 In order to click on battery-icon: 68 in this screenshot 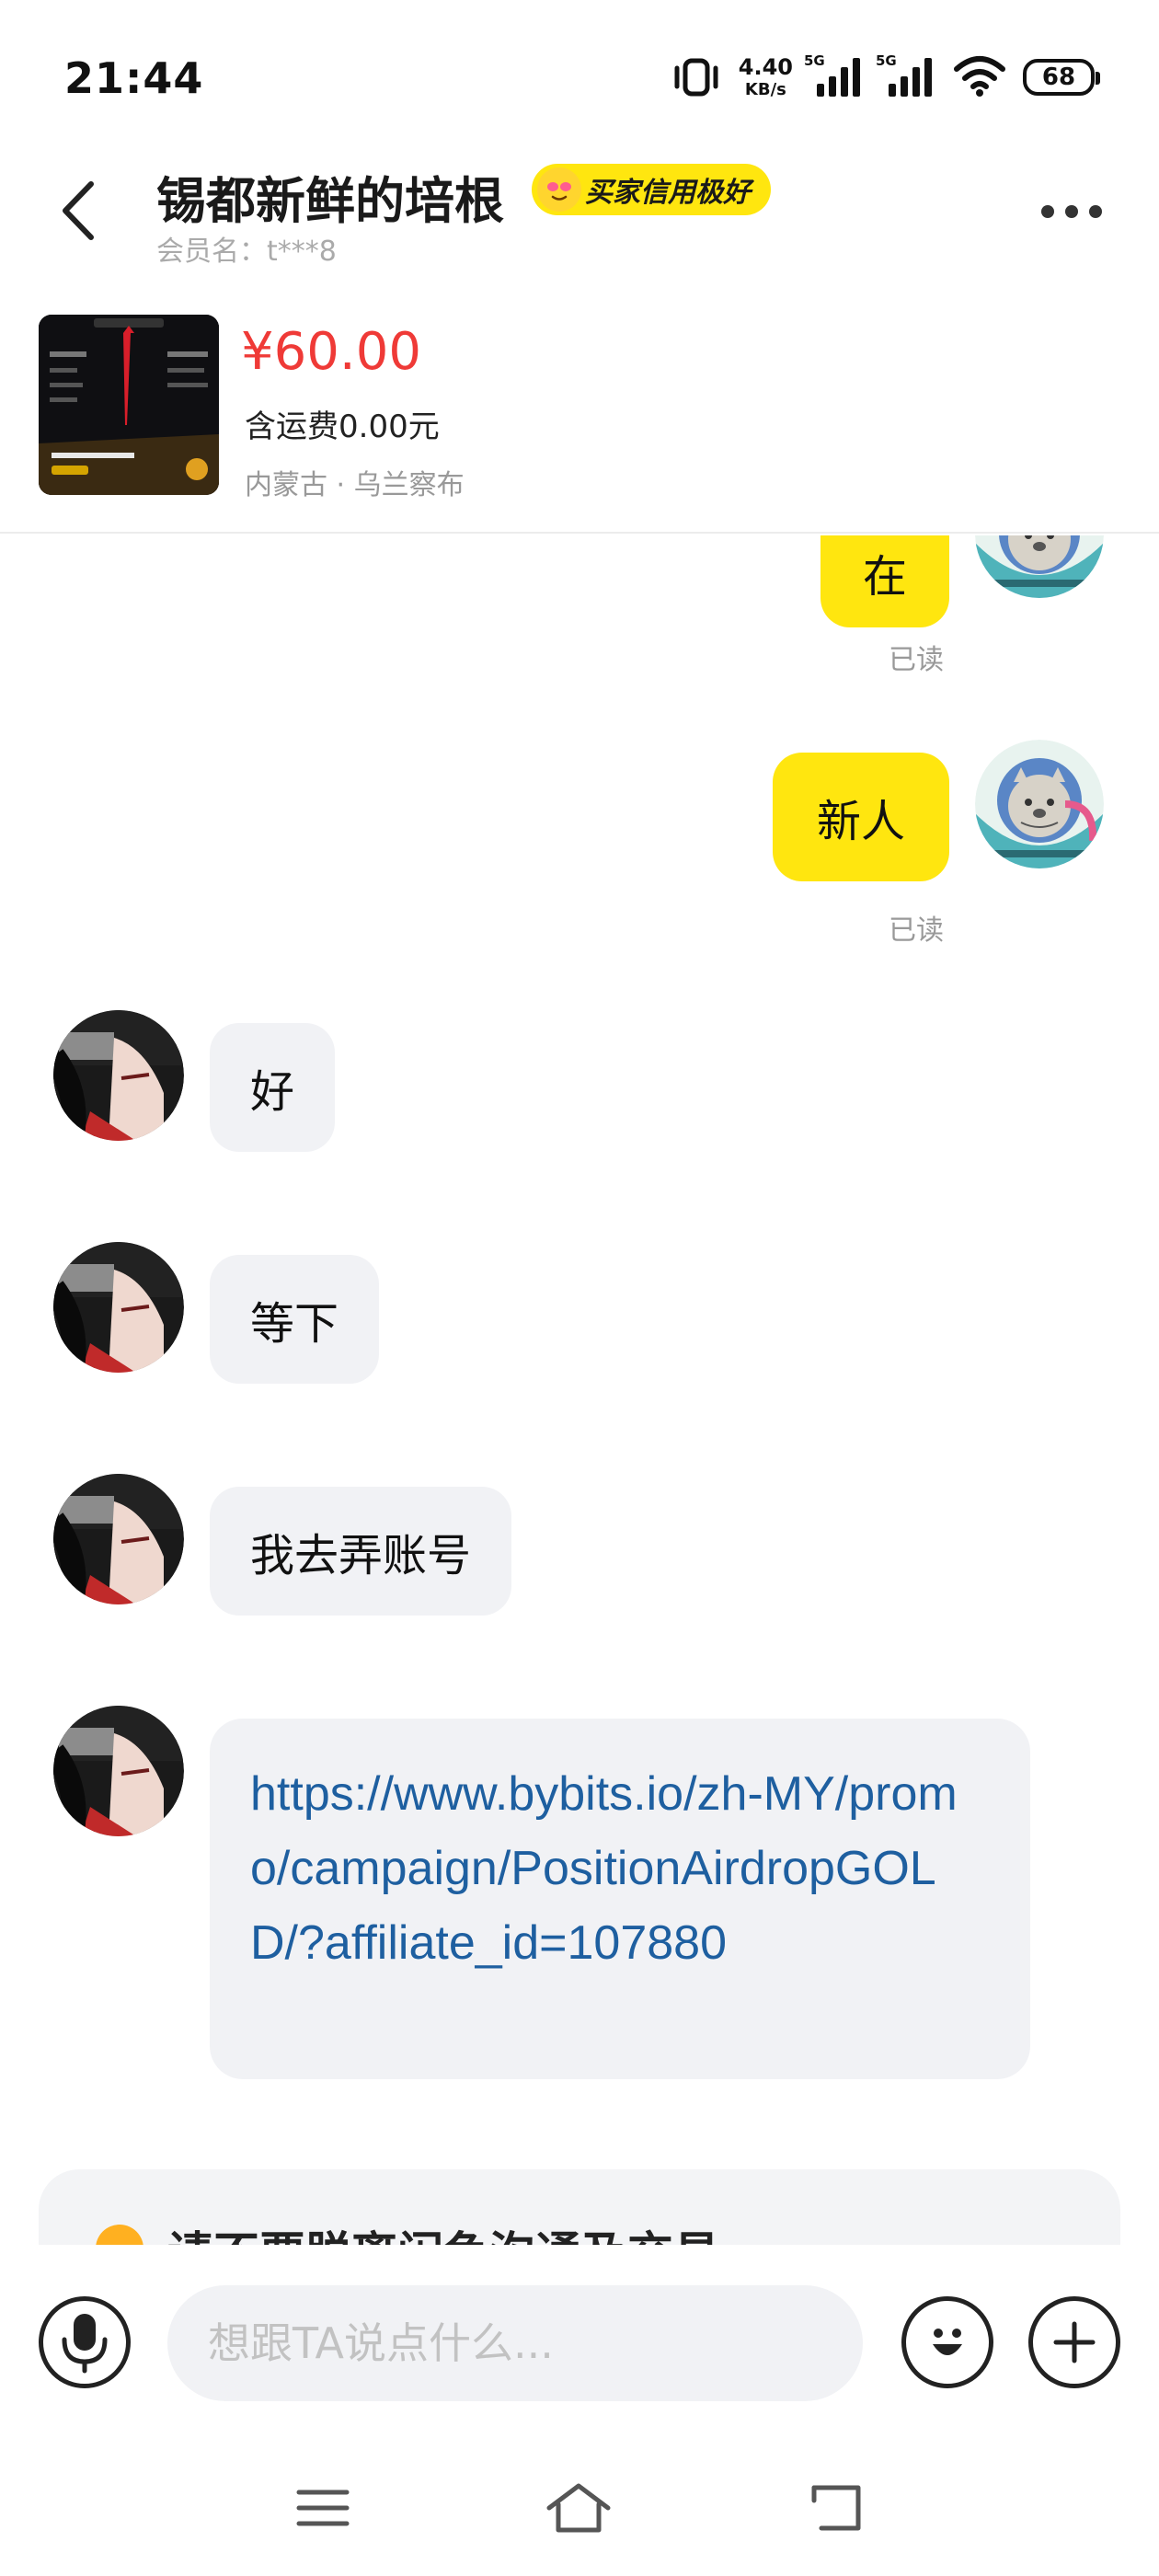, I will do `click(1061, 77)`.